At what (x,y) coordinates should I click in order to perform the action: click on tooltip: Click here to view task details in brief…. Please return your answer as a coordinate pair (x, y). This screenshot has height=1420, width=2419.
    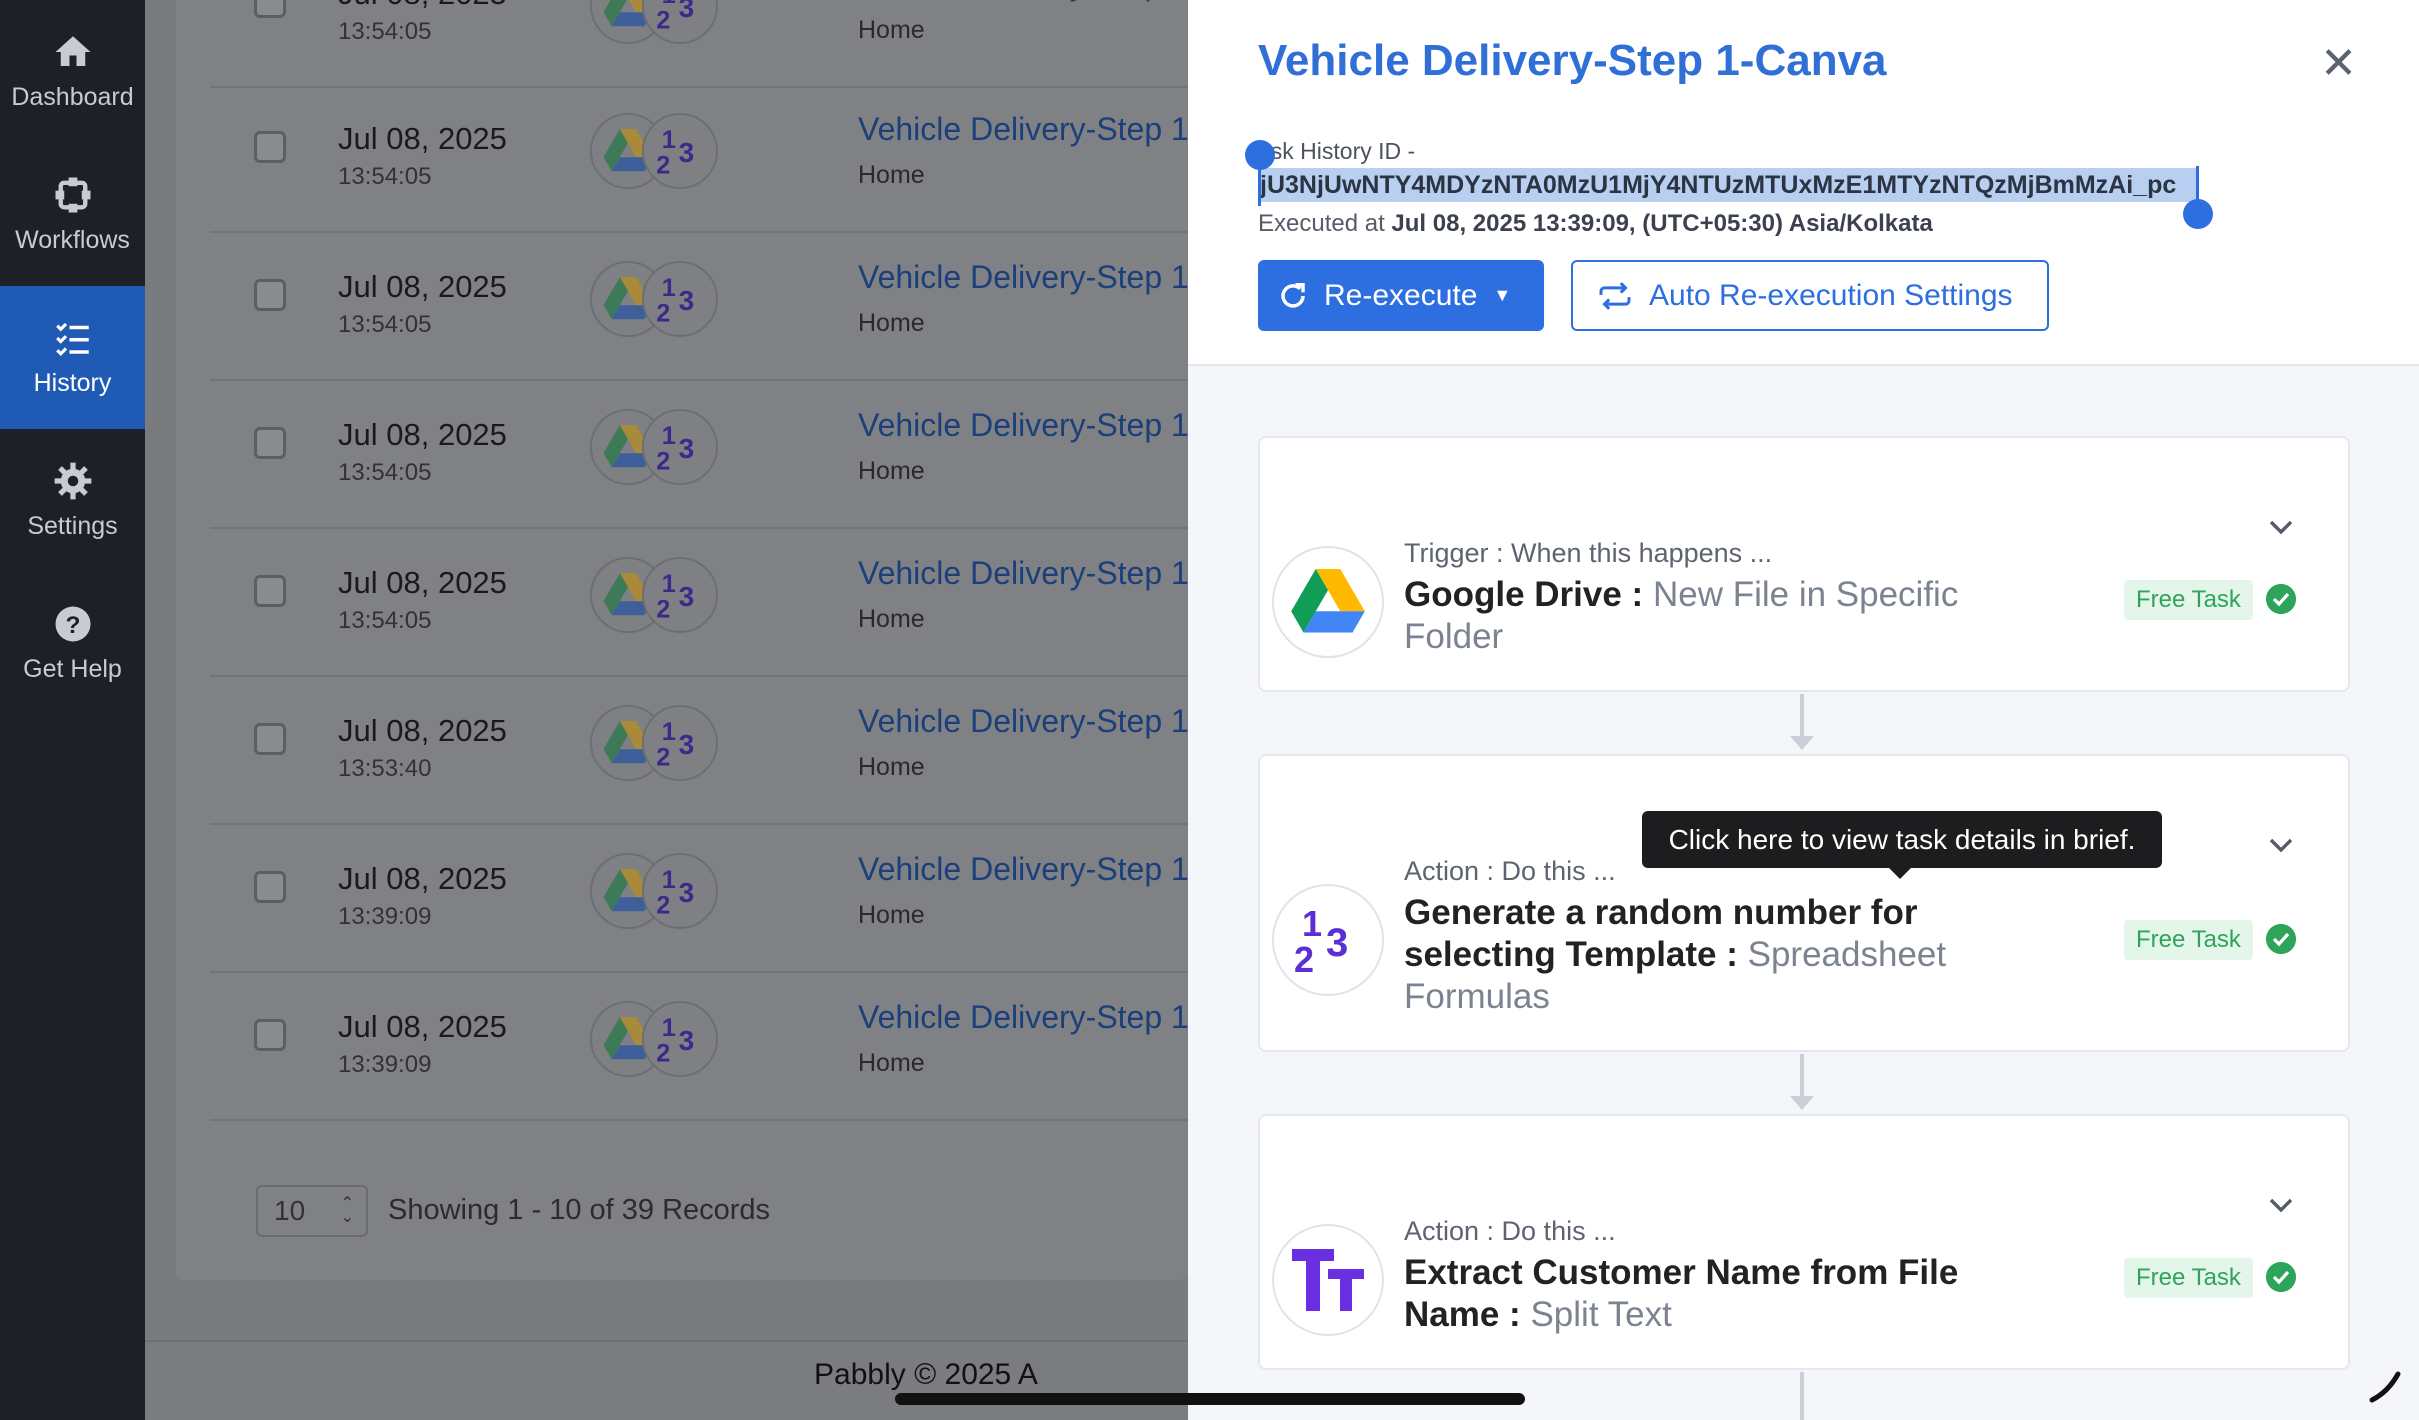
    Looking at the image, I should click on (1902, 839).